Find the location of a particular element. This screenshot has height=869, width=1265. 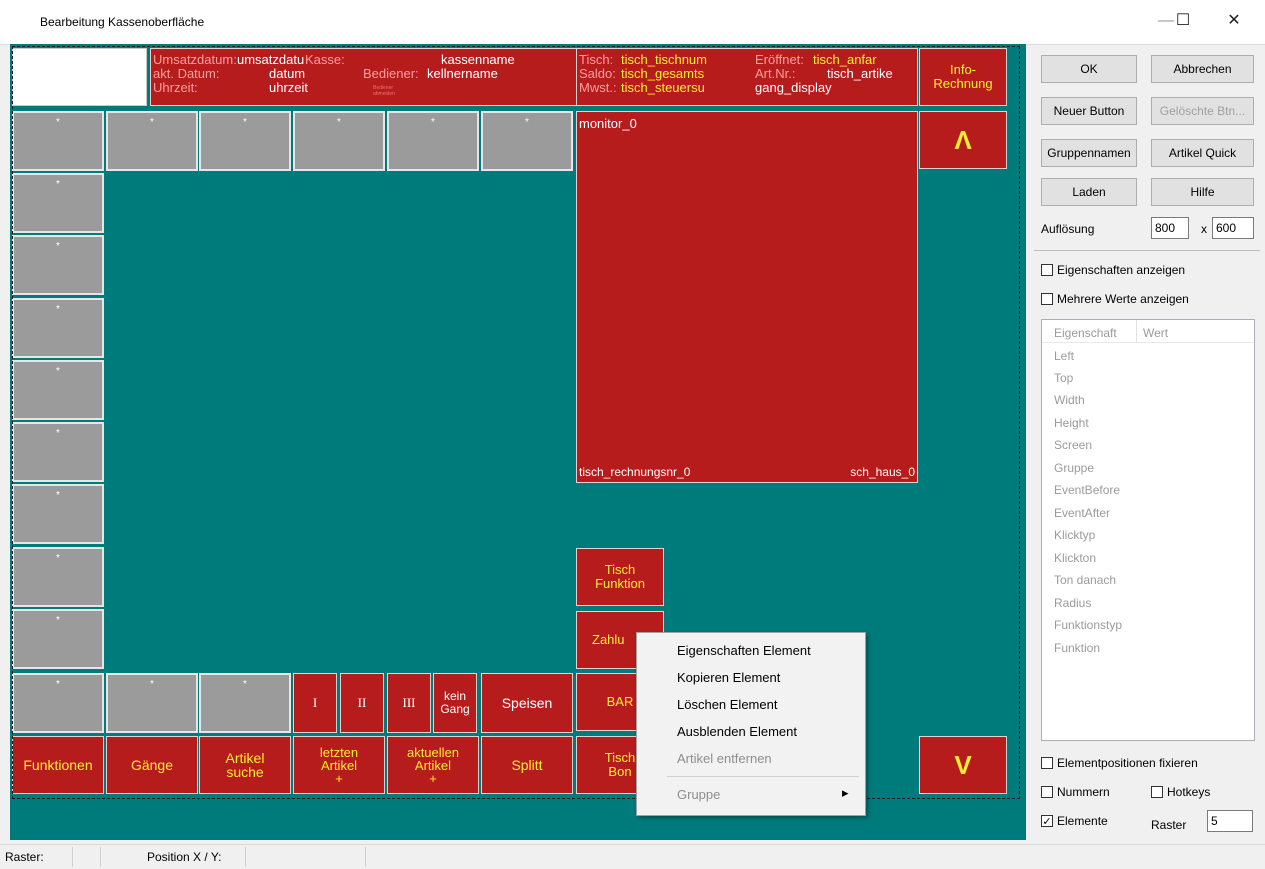

menu-item-loeschen: Löschen Element is located at coordinates (727, 704).